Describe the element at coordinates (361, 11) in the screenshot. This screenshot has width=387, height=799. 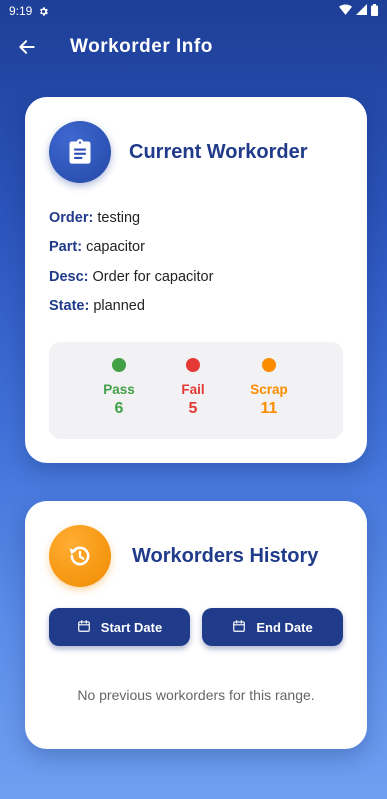
I see `cell-signal-icon` at that location.